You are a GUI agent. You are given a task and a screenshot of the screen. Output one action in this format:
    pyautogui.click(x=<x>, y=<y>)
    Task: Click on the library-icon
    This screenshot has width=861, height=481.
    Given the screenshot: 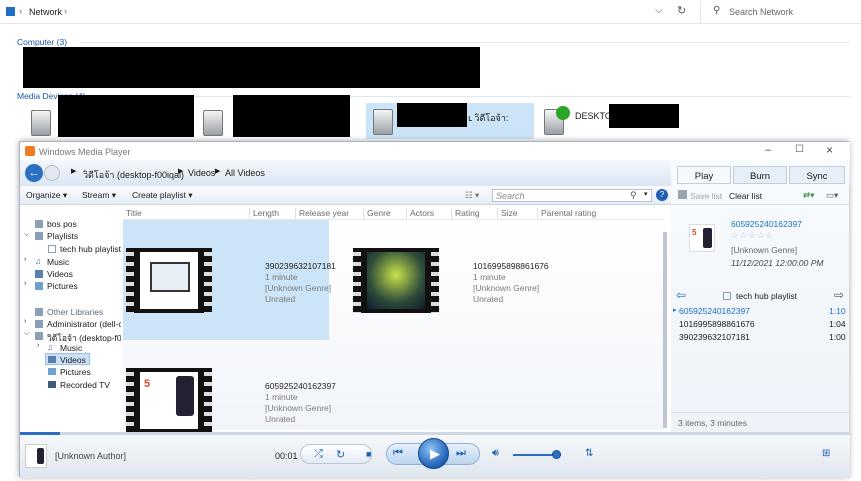 What is the action you would take?
    pyautogui.click(x=39, y=324)
    